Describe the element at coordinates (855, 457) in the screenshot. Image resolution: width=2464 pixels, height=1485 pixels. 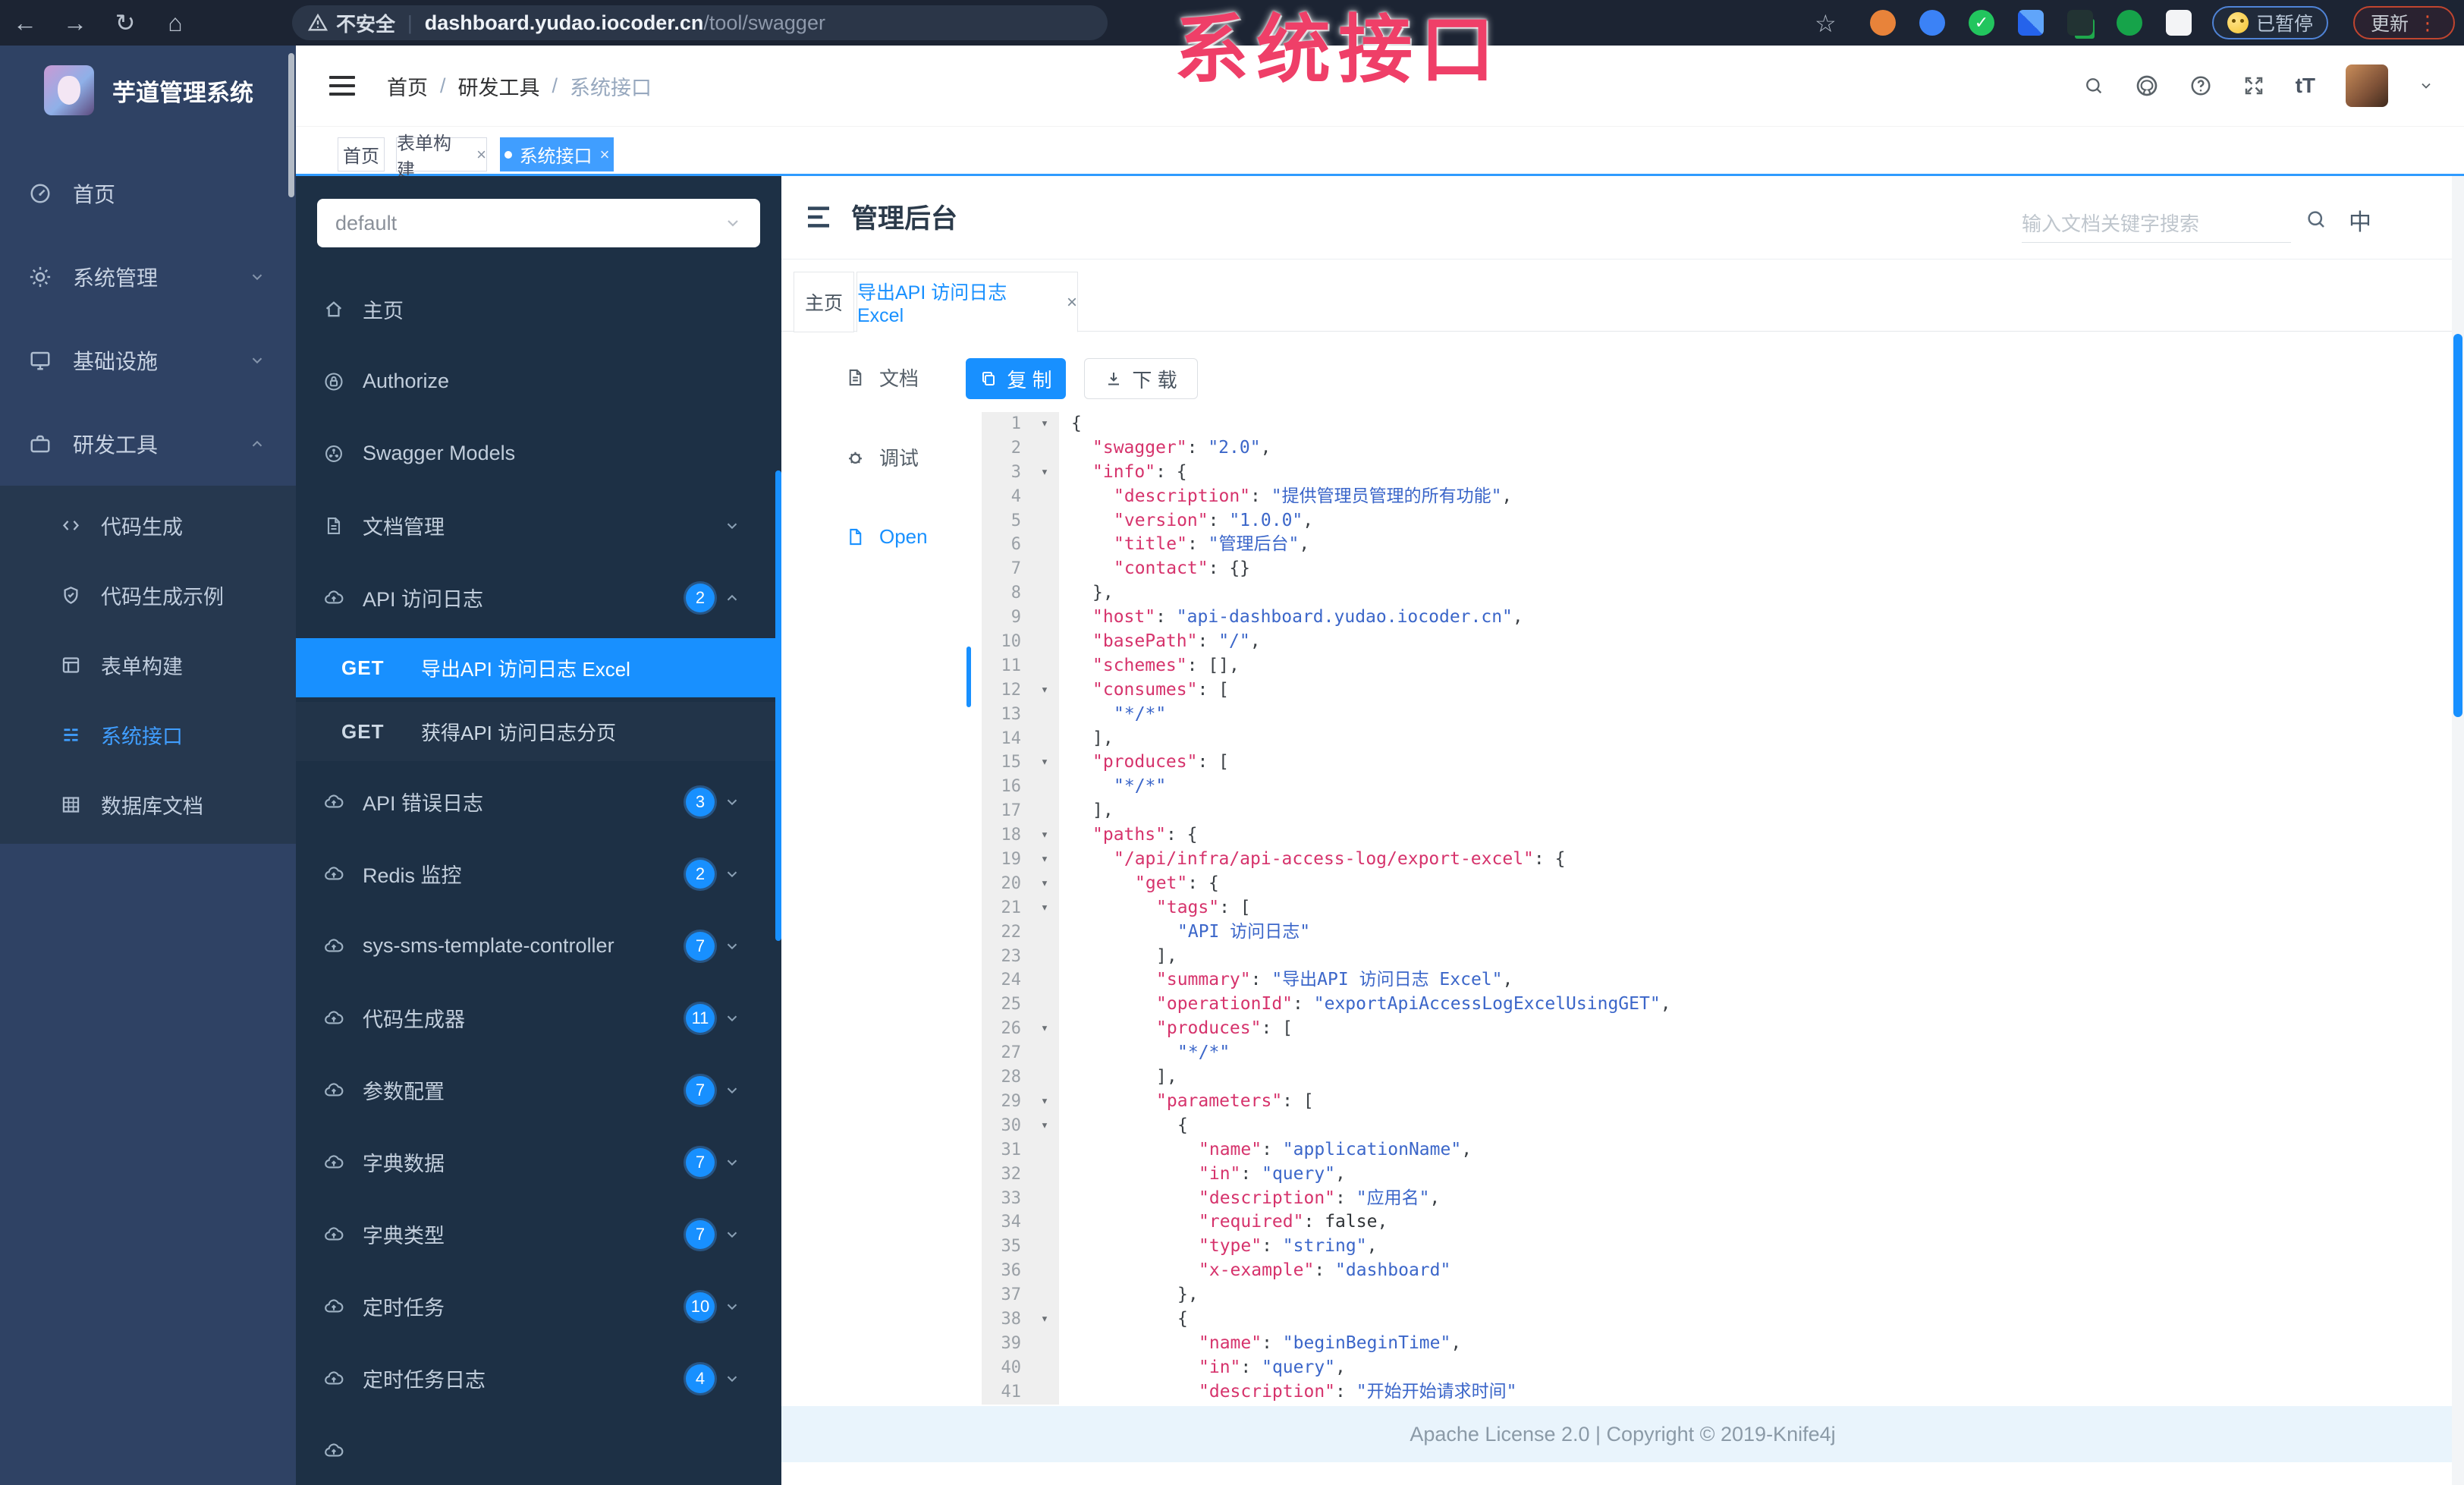
I see `bug-icon` at that location.